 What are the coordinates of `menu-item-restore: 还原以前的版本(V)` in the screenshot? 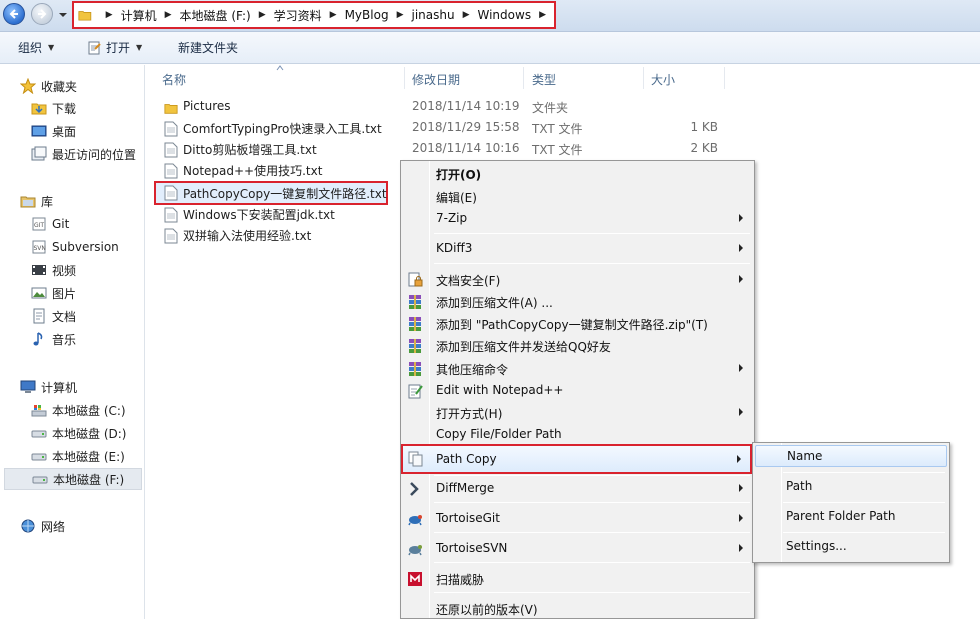 It's located at (577, 608).